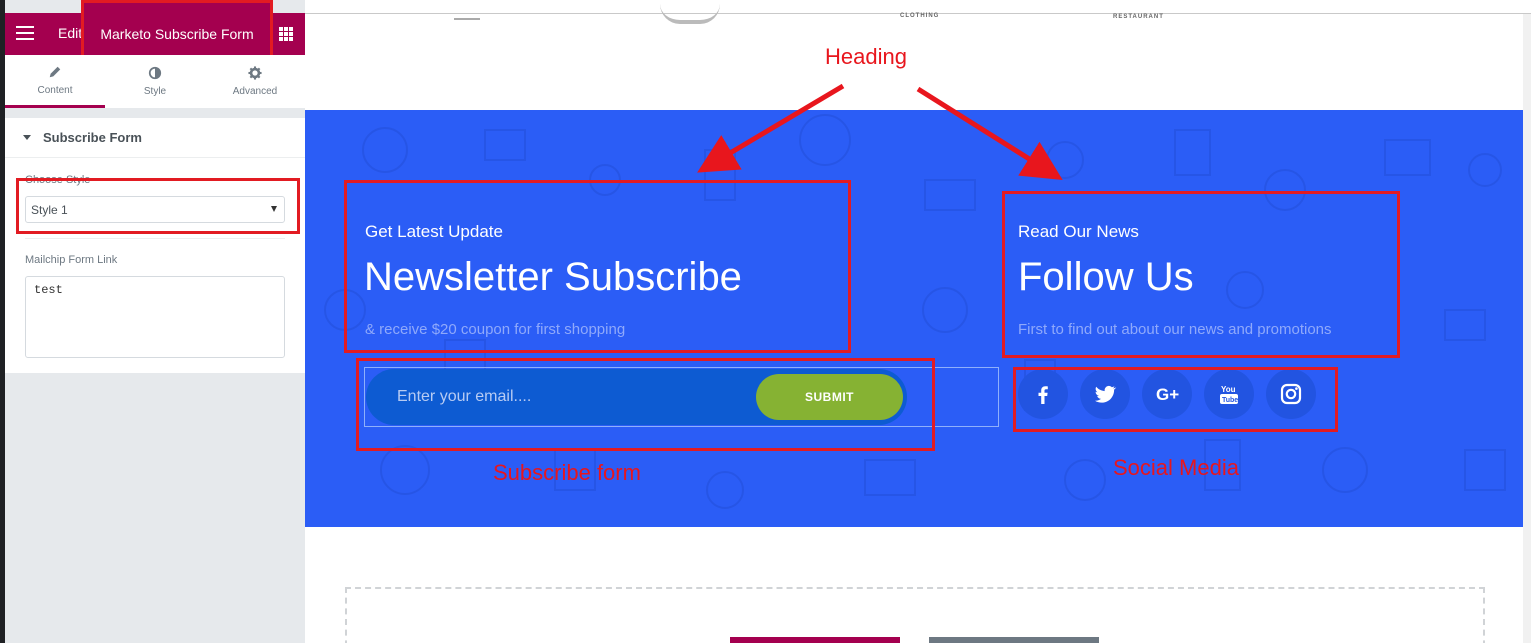 The image size is (1531, 643). I want to click on gear-icon, so click(255, 73).